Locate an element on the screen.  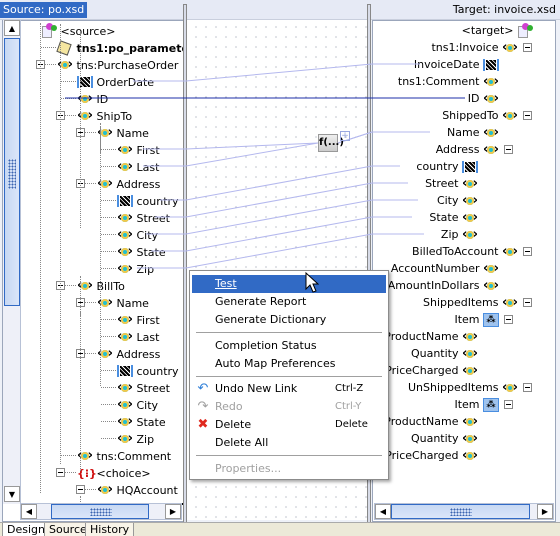
scroll-up-button: ▲ is located at coordinates (12, 28).